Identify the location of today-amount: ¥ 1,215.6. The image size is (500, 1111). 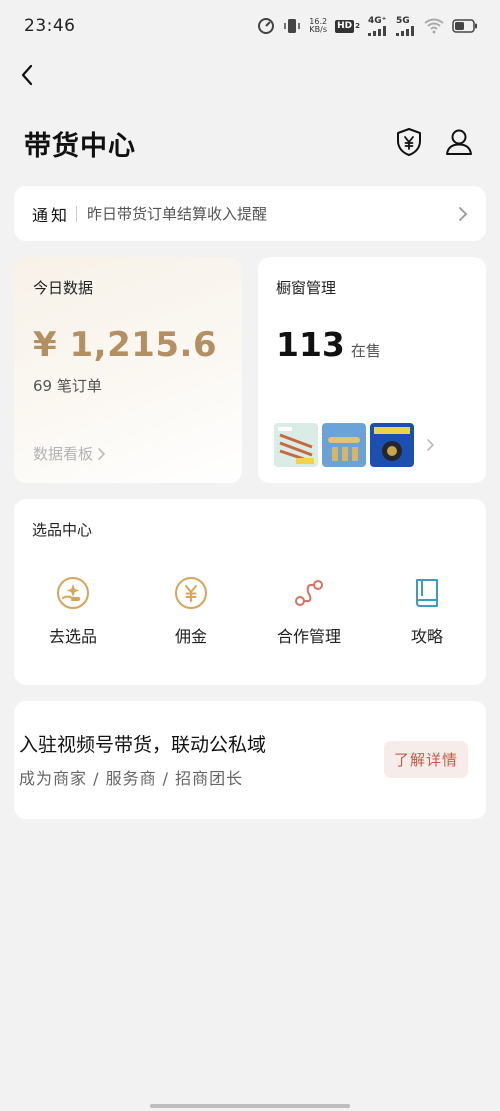
(125, 345).